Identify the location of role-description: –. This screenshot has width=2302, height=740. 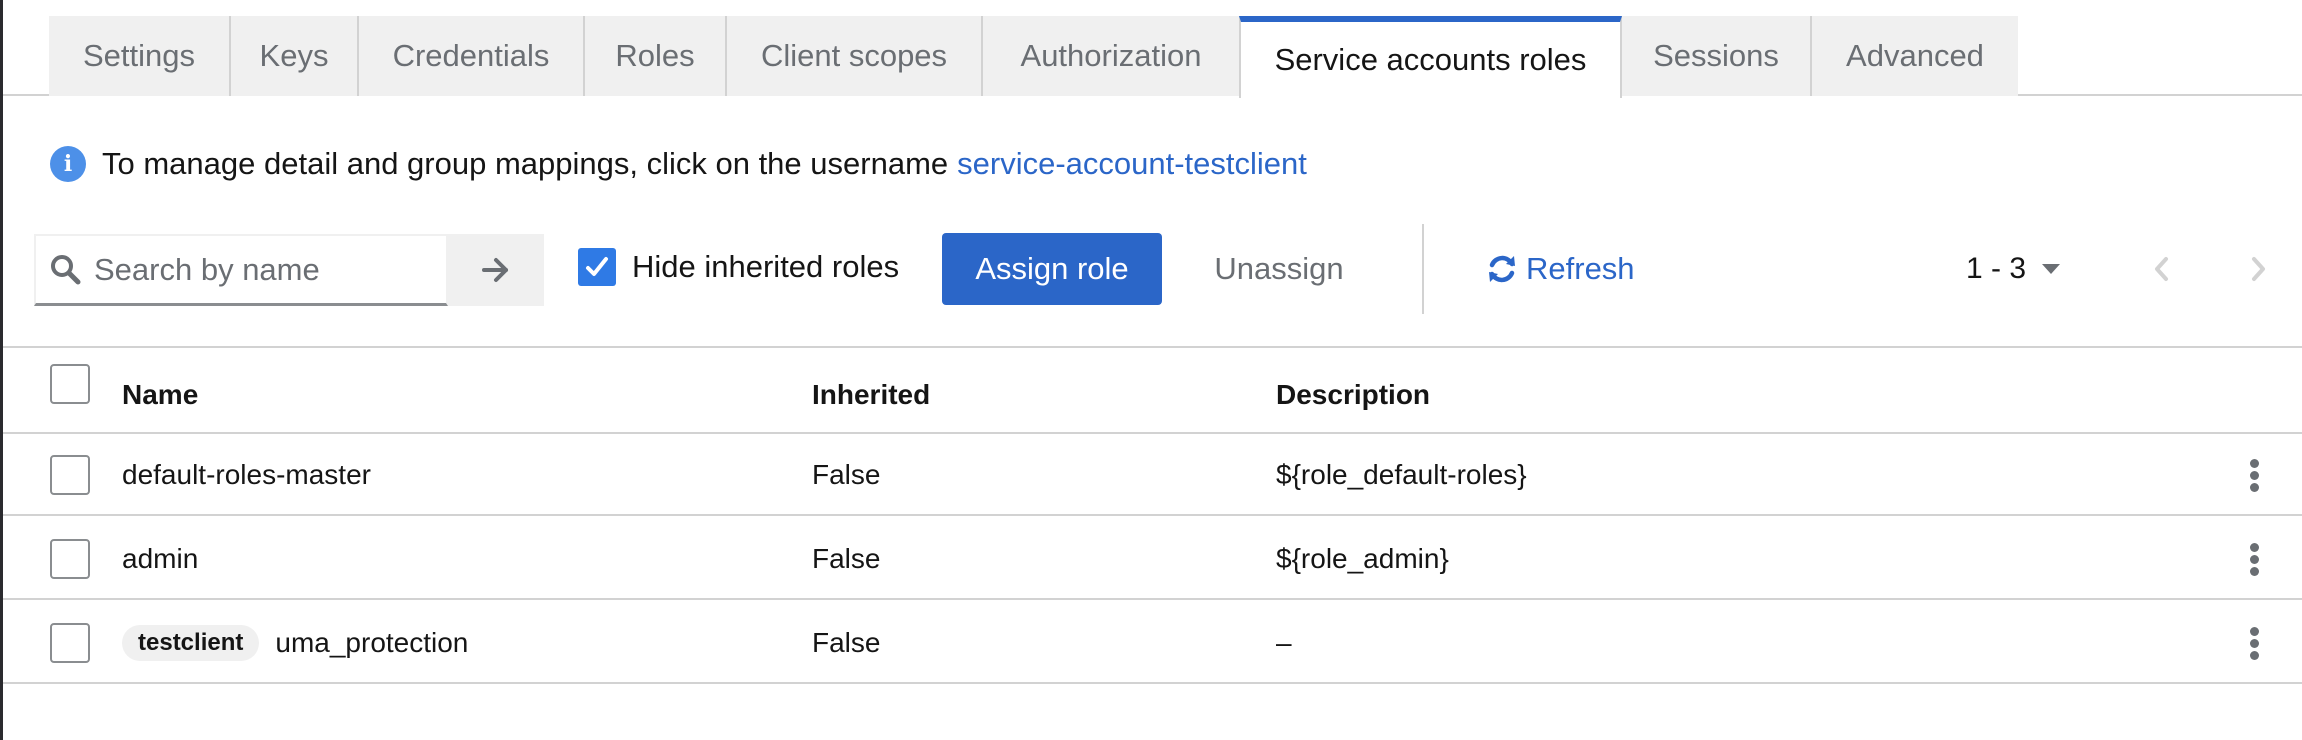
(1284, 642).